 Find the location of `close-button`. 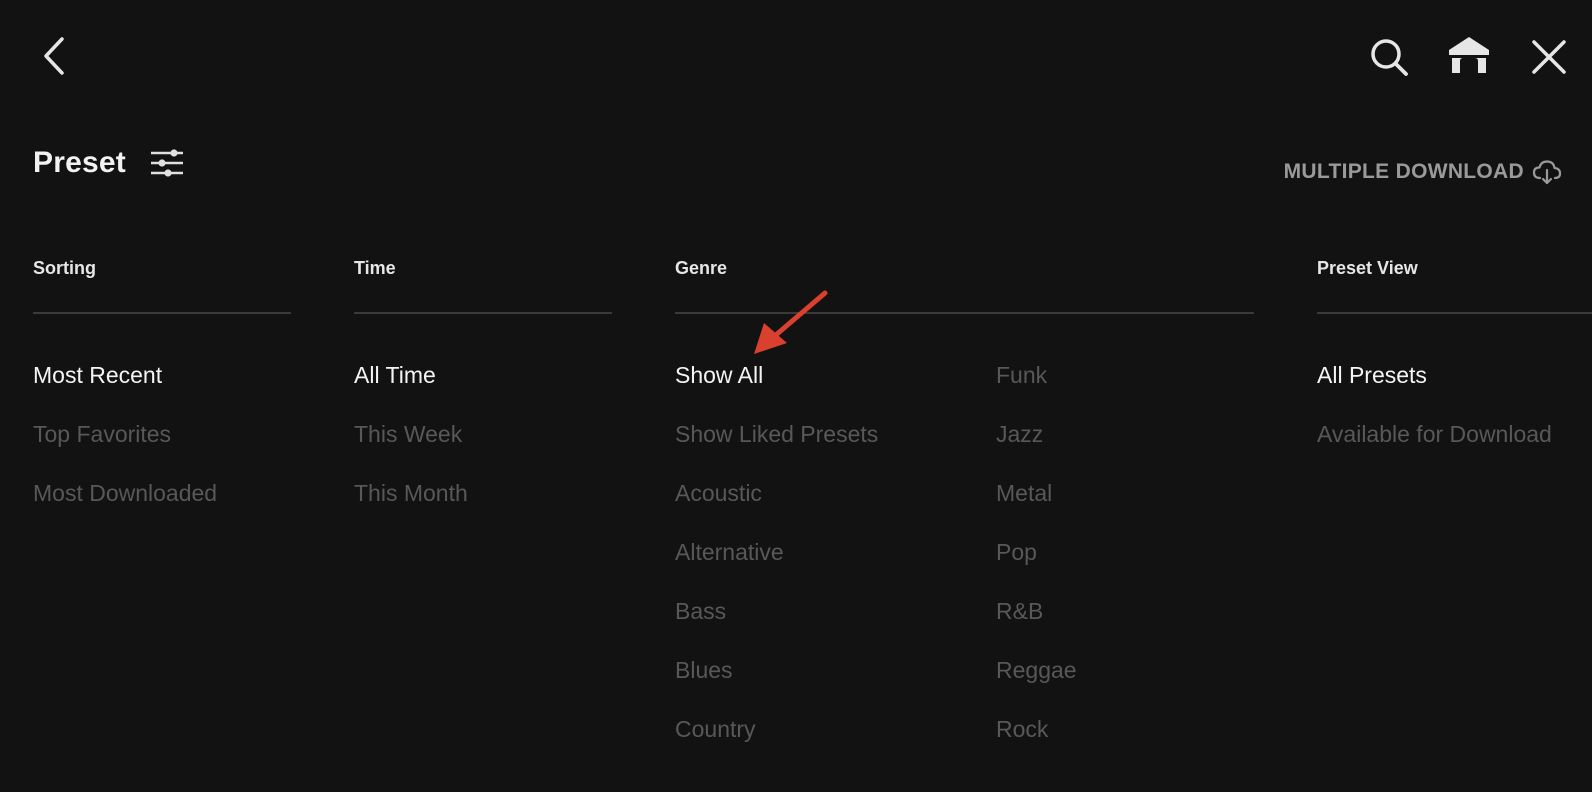

close-button is located at coordinates (1550, 57).